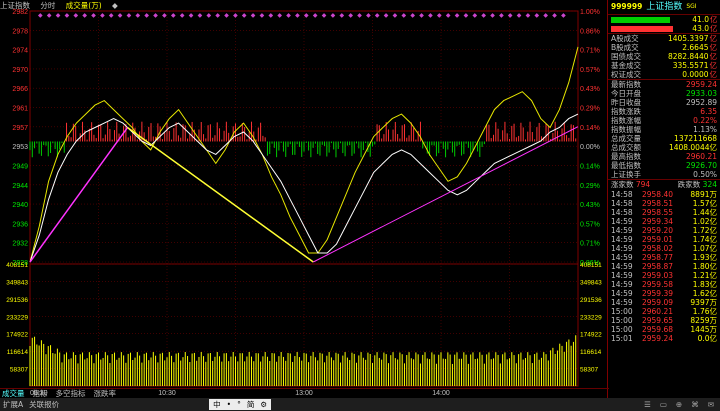 The height and width of the screenshot is (411, 720). I want to click on turnover-label: B股成交, so click(625, 47).